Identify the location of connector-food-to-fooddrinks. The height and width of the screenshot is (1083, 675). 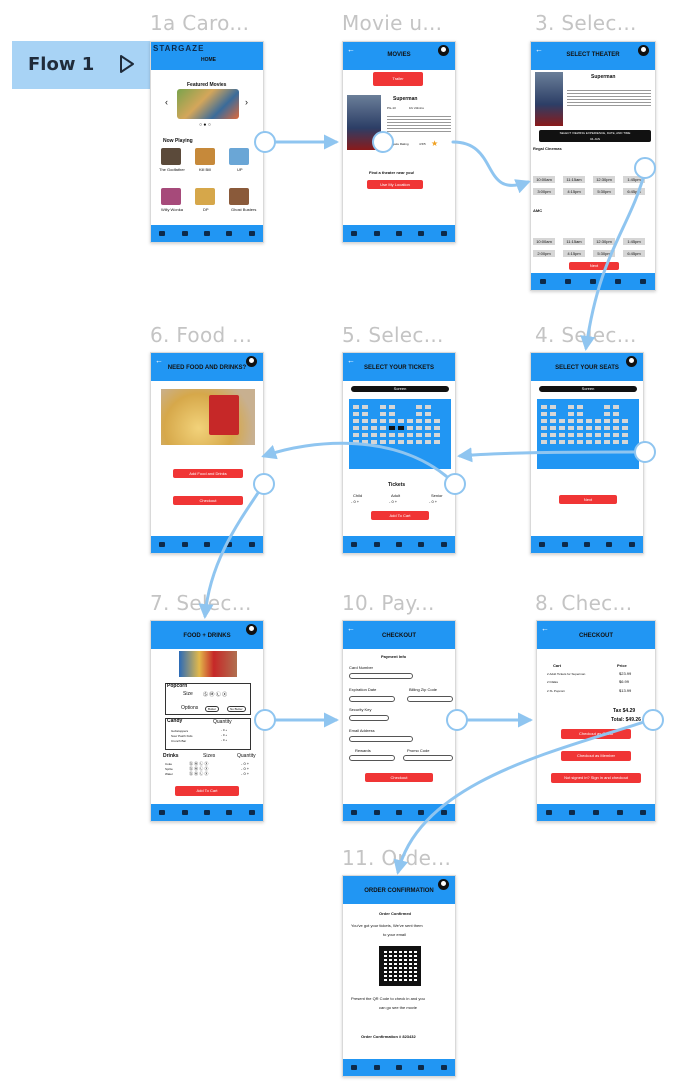
(232, 550).